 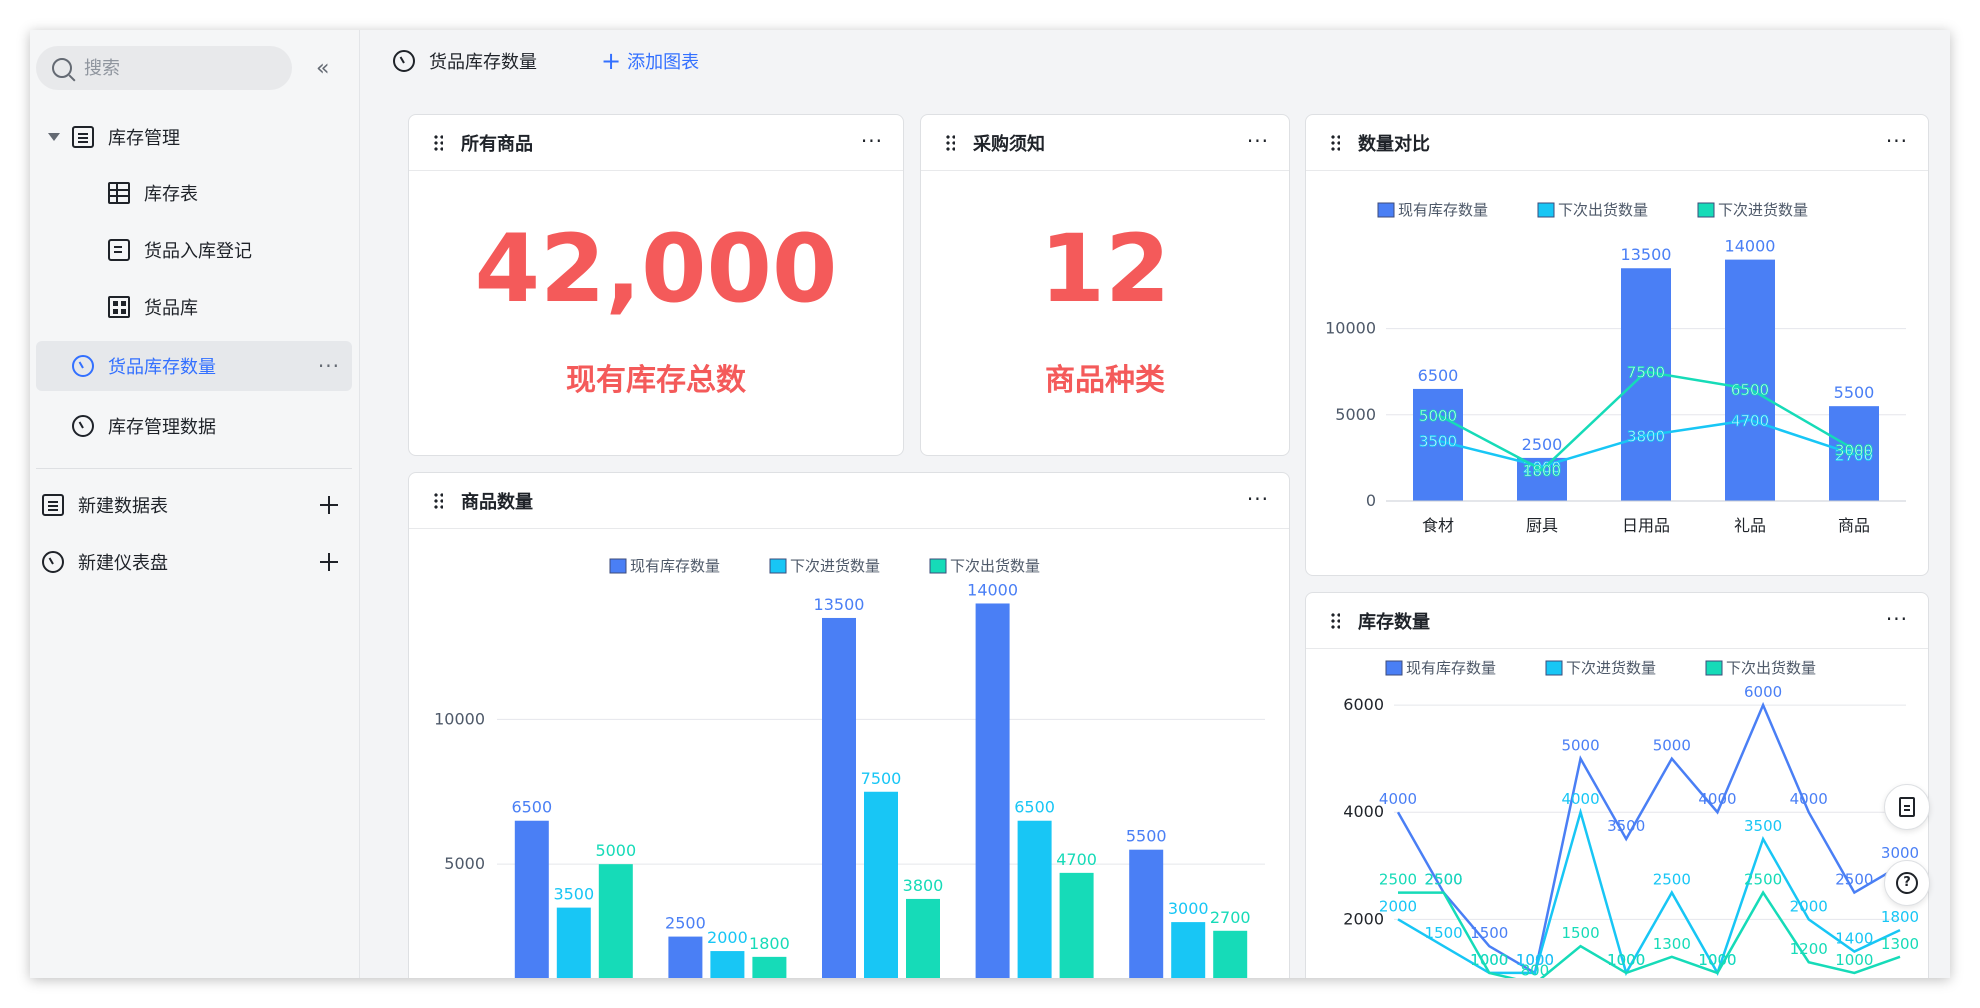 What do you see at coordinates (323, 68) in the screenshot?
I see `collapse-sidebar-icon: «` at bounding box center [323, 68].